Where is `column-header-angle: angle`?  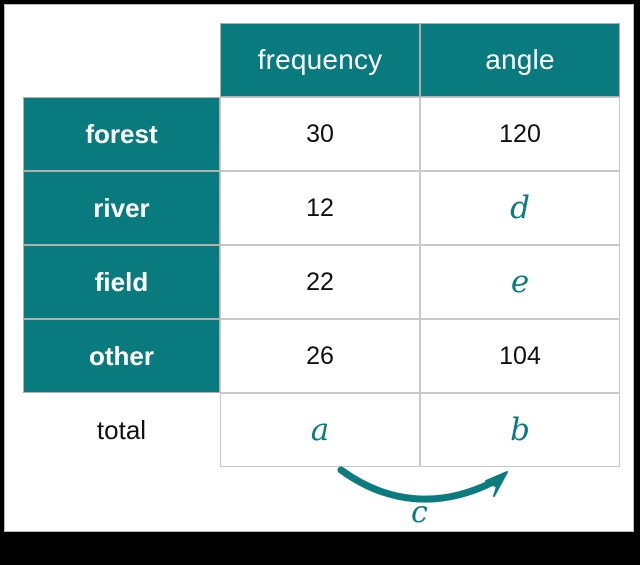
column-header-angle: angle is located at coordinates (520, 60).